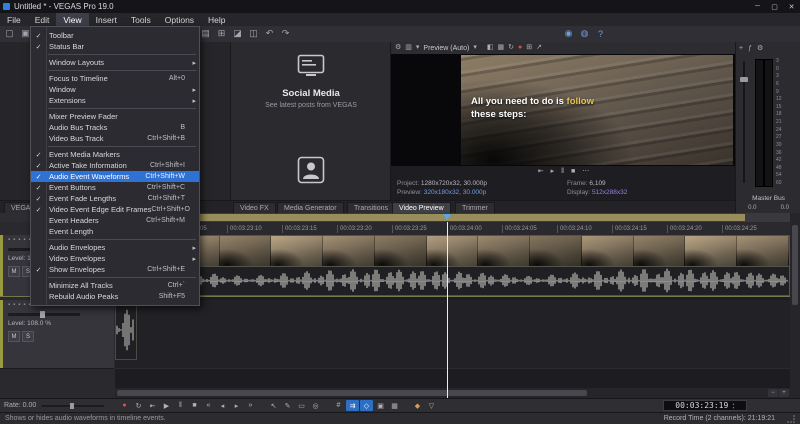  What do you see at coordinates (774, 6) in the screenshot?
I see `maximize-button: ▢` at bounding box center [774, 6].